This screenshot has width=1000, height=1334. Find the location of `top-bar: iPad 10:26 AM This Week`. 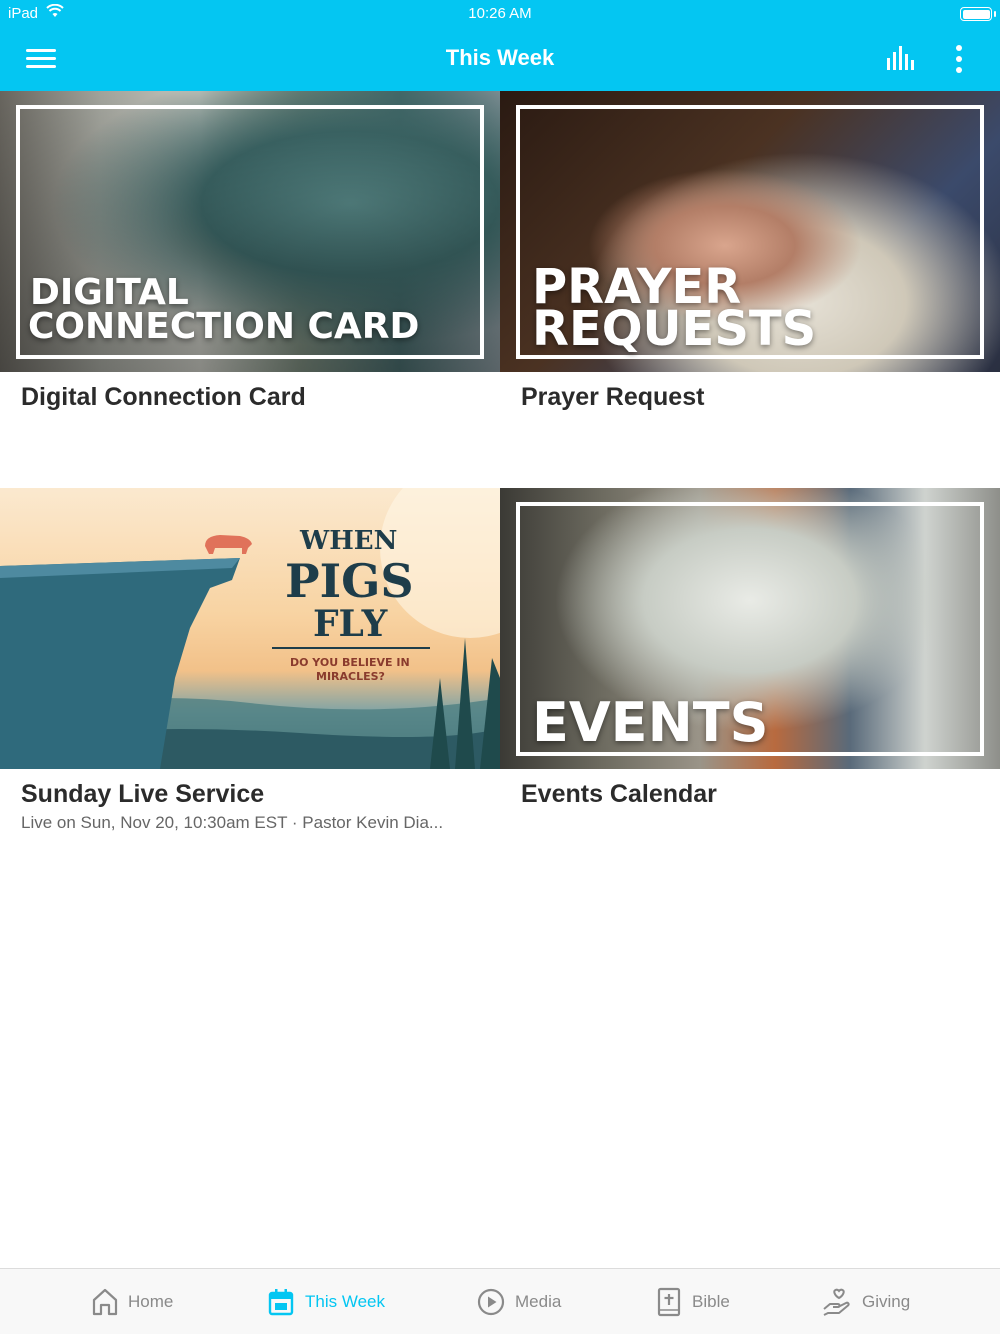

top-bar: iPad 10:26 AM This Week is located at coordinates (500, 45).